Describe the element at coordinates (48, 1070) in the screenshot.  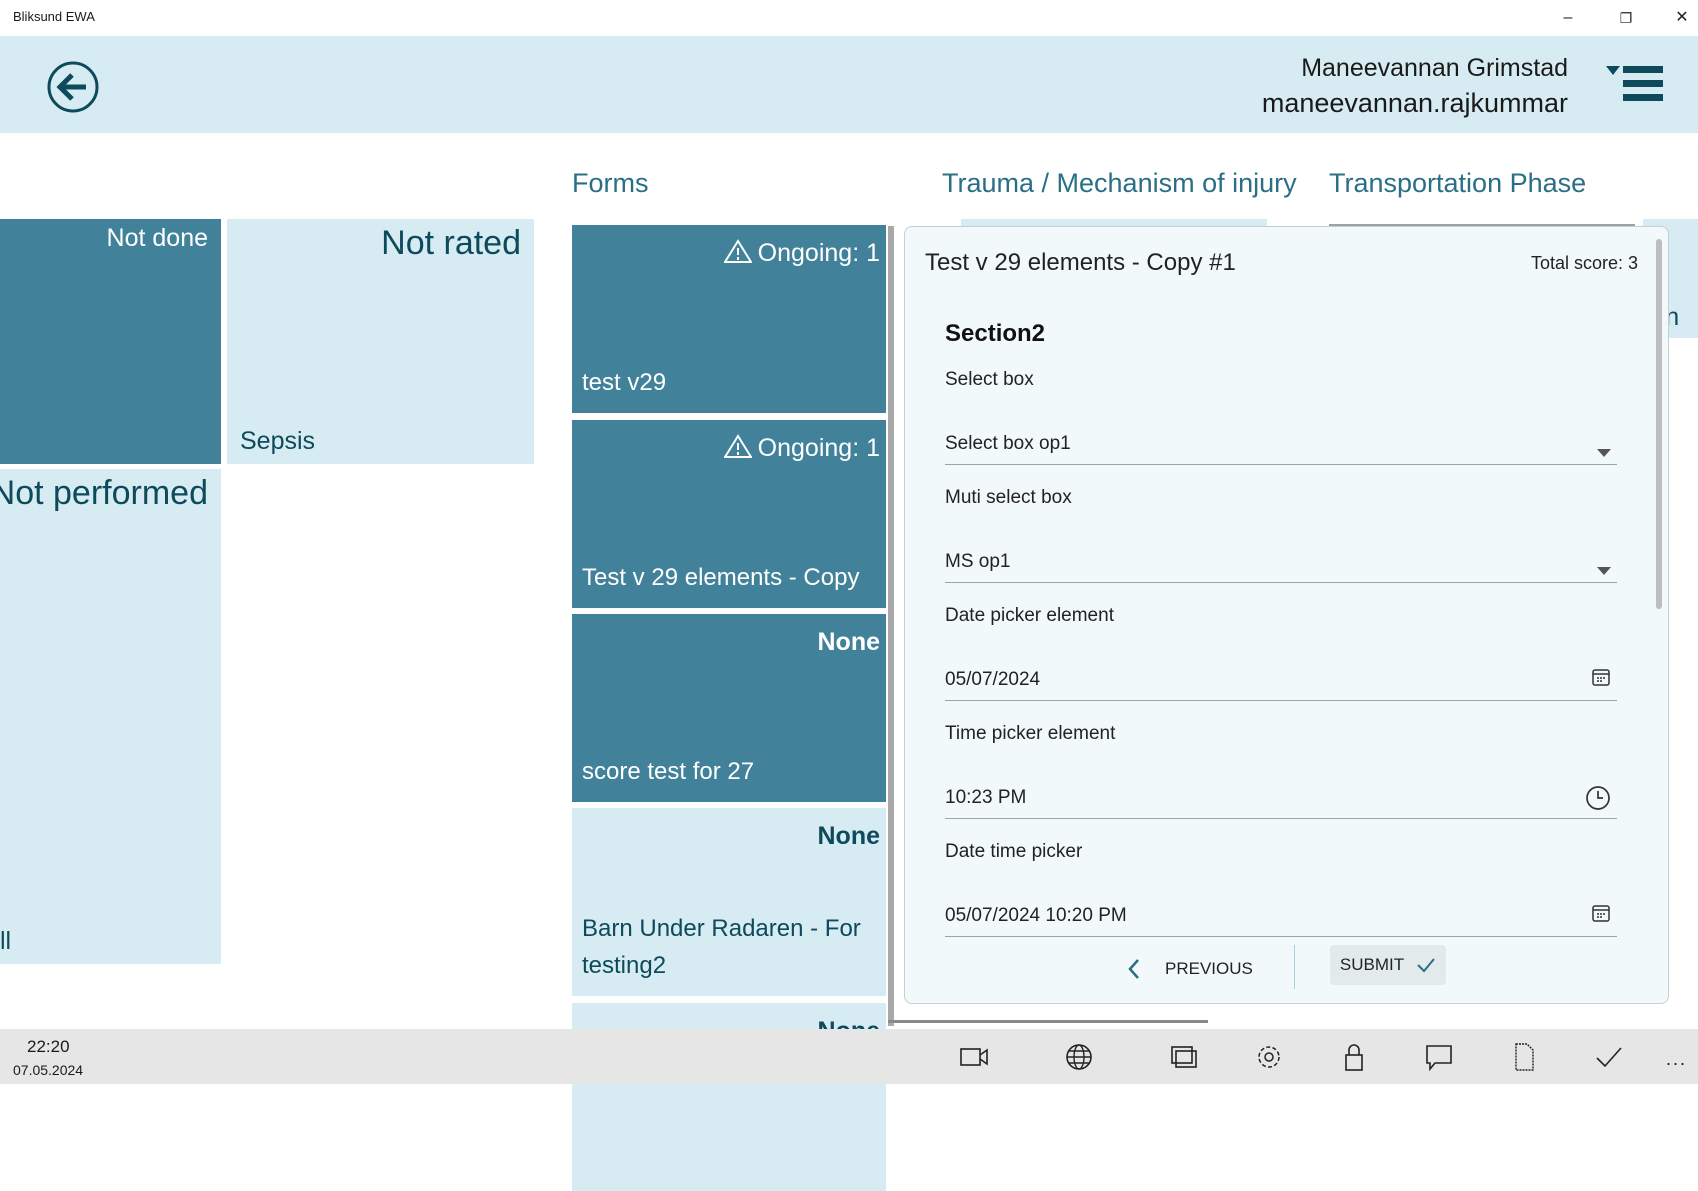
I see `clock-date: 07.05.2024` at that location.